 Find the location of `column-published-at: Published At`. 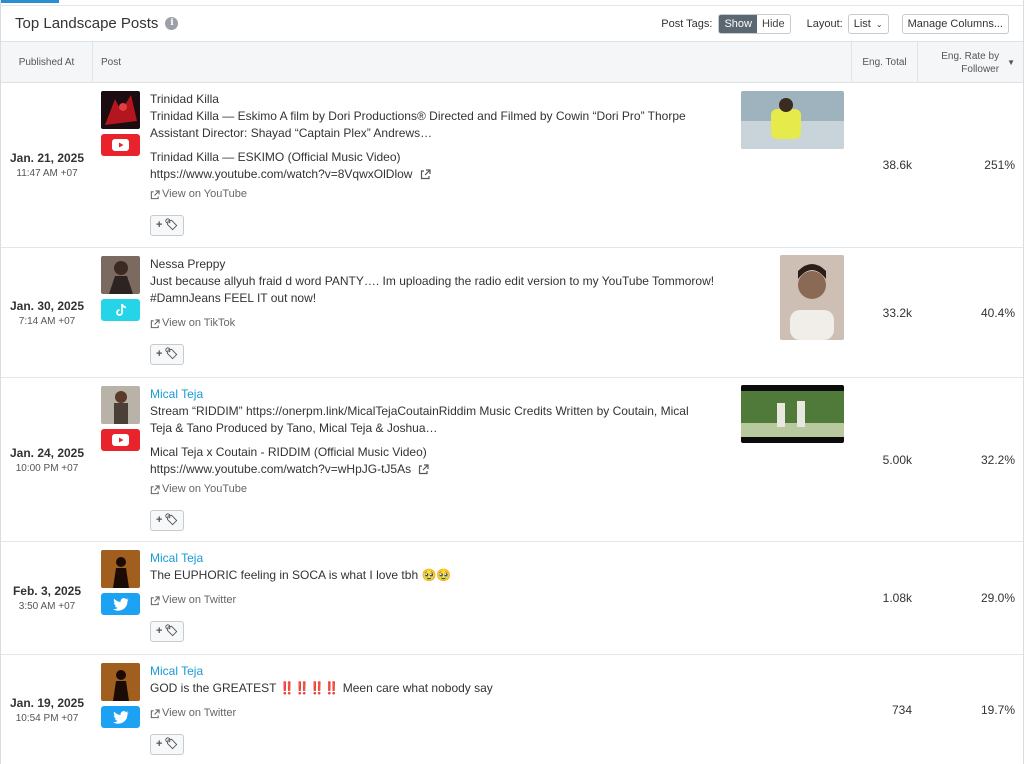

column-published-at: Published At is located at coordinates (47, 62).